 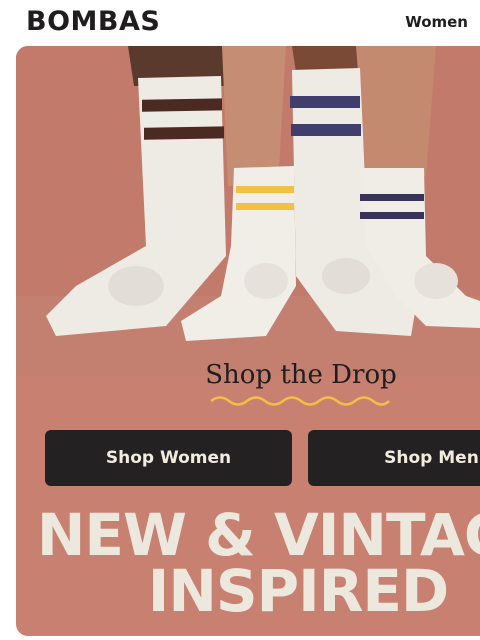 What do you see at coordinates (168, 458) in the screenshot?
I see `shop-women-button: Shop Women` at bounding box center [168, 458].